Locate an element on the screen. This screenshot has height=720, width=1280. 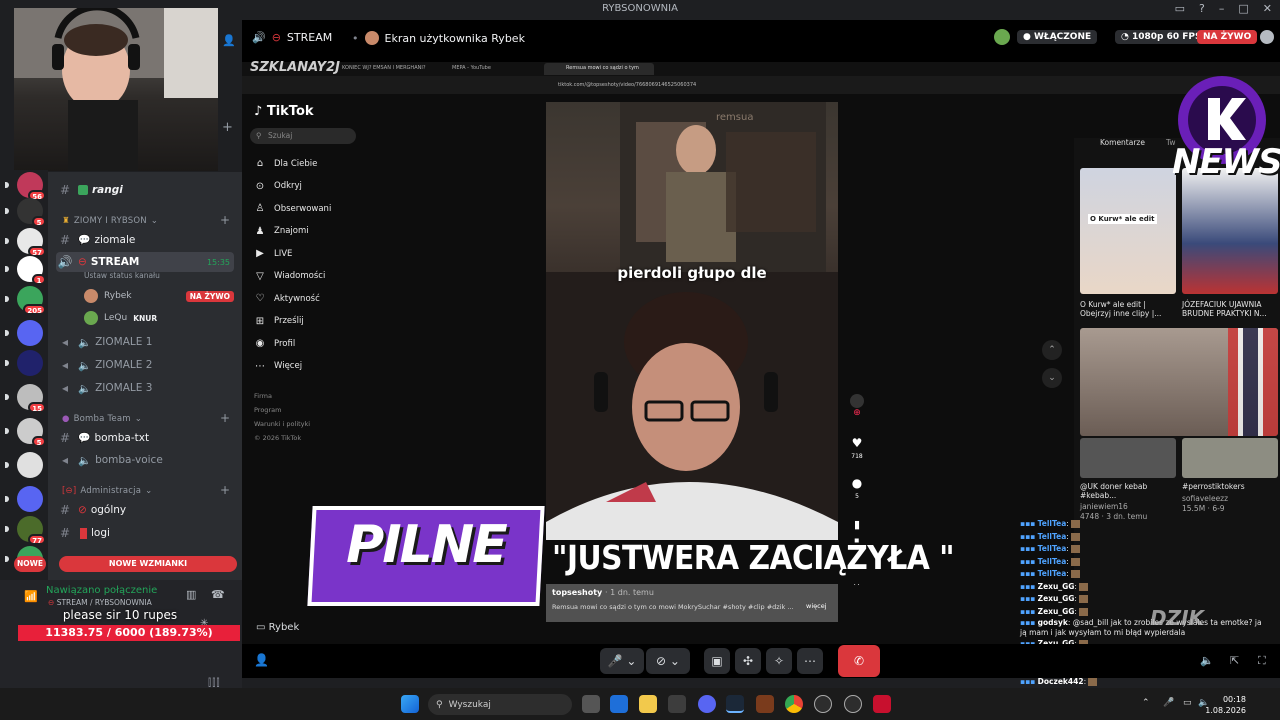
camera-button: ⊘ ⌄ is located at coordinates (668, 661).